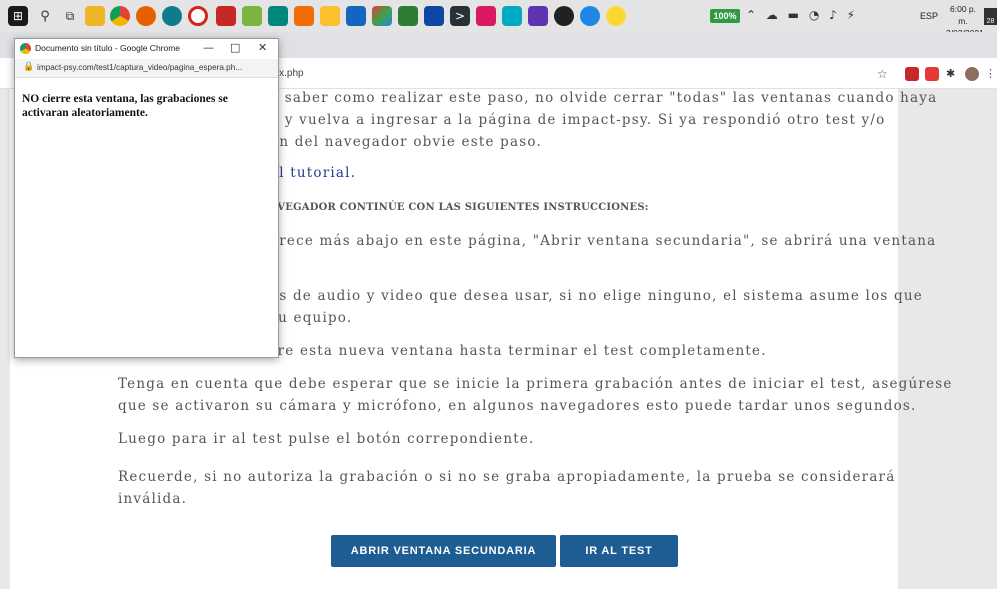 Image resolution: width=997 pixels, height=589 pixels. I want to click on extensions-puzzle-icon: ✱, so click(953, 74).